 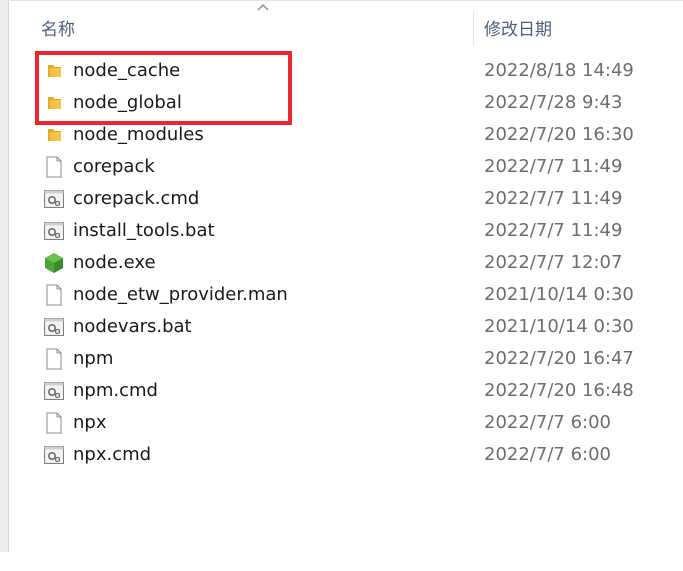 I want to click on file-row: node.exe 2022/7/7 12:07, so click(x=346, y=263).